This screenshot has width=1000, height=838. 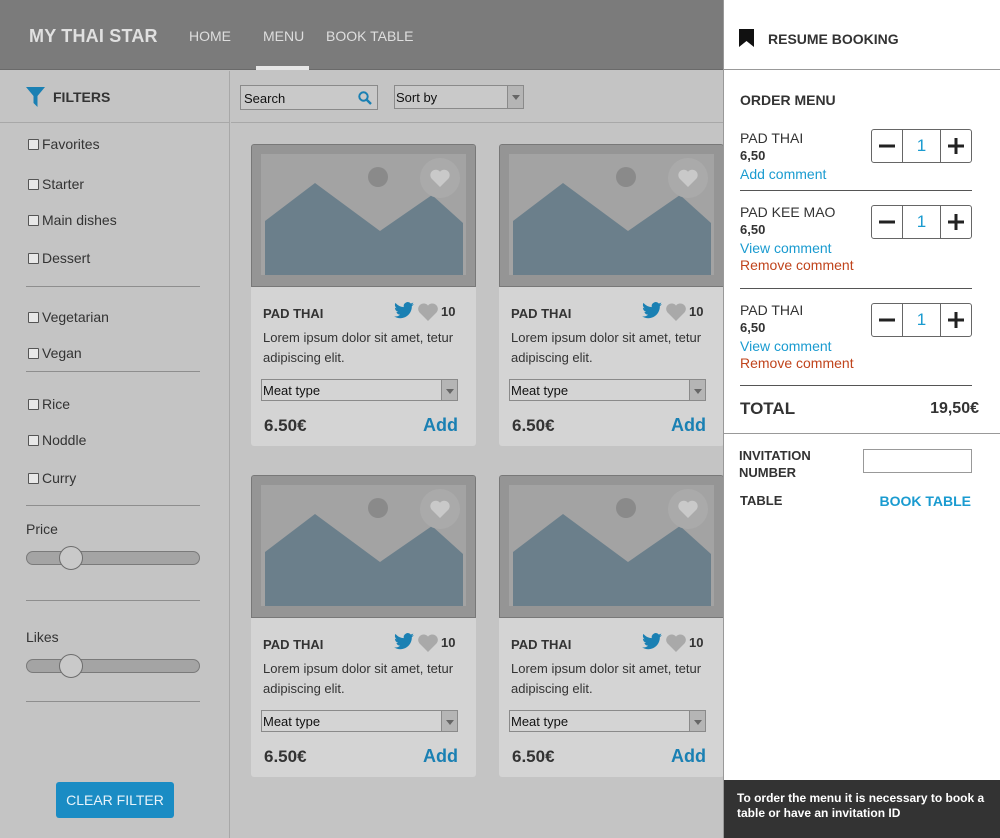 What do you see at coordinates (52, 478) in the screenshot?
I see `filter-curry: Curry` at bounding box center [52, 478].